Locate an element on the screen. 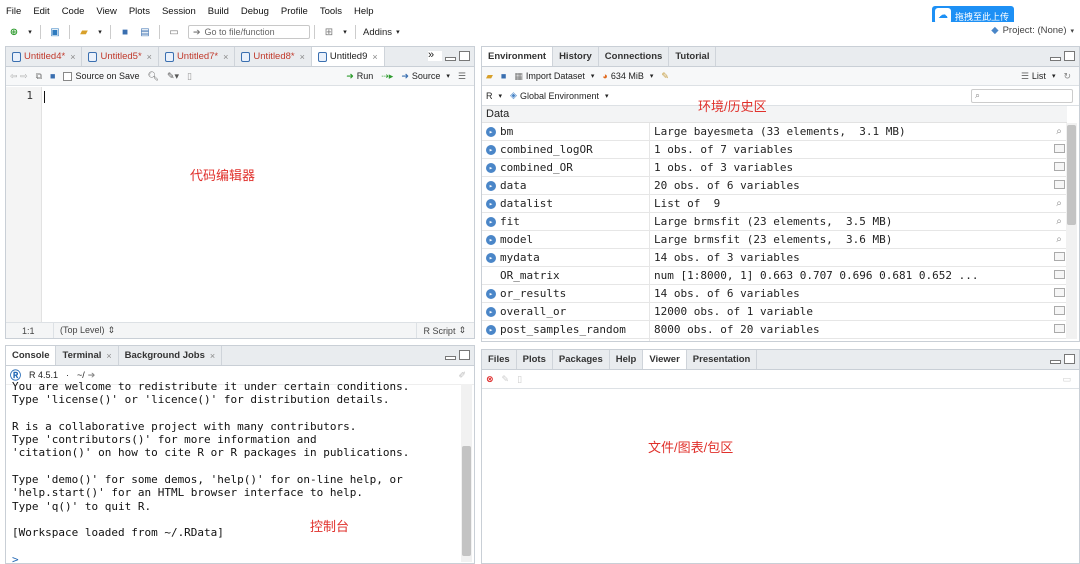 This screenshot has height=564, width=1080. tab-terminal: Terminal × is located at coordinates (87, 355).